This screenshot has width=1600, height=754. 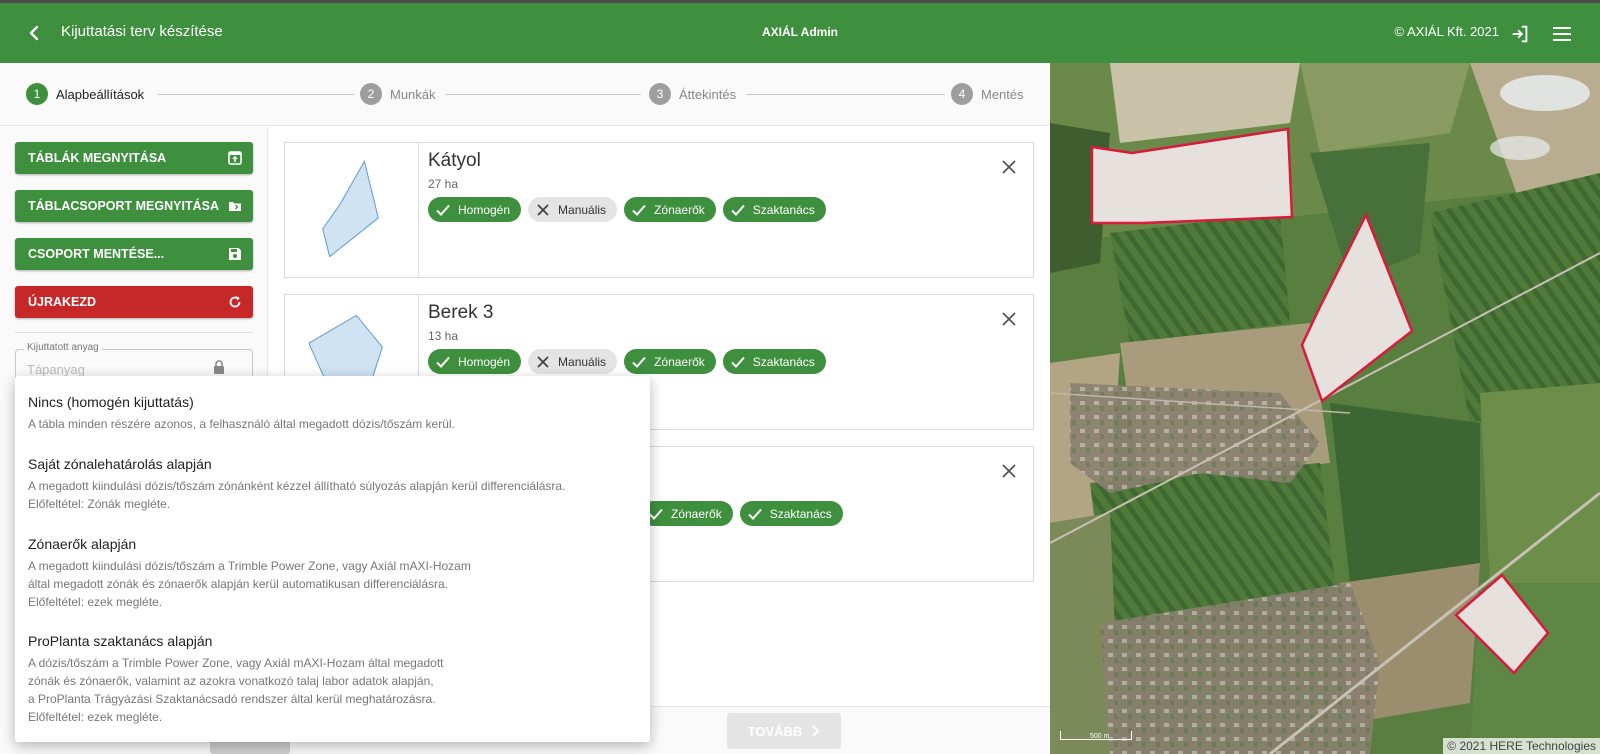 I want to click on copyright-text: © AXIÁL Kft. 2021, so click(x=1447, y=31).